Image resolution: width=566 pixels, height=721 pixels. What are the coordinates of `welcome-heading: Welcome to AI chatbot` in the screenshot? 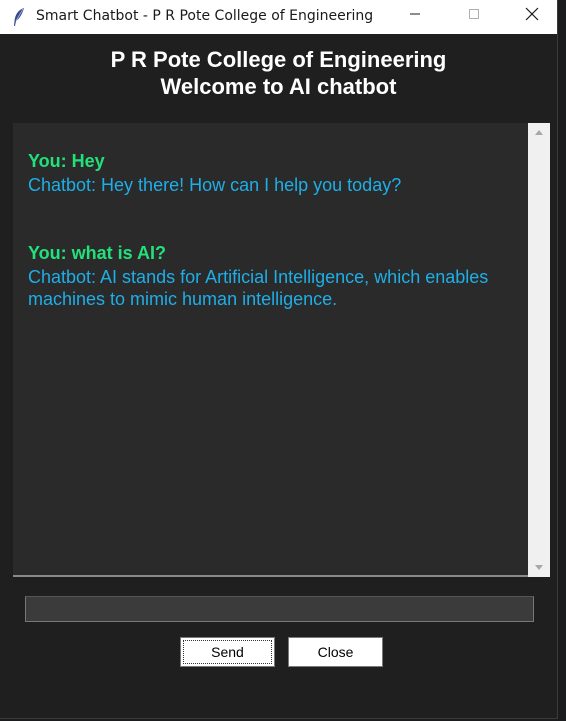 It's located at (278, 86).